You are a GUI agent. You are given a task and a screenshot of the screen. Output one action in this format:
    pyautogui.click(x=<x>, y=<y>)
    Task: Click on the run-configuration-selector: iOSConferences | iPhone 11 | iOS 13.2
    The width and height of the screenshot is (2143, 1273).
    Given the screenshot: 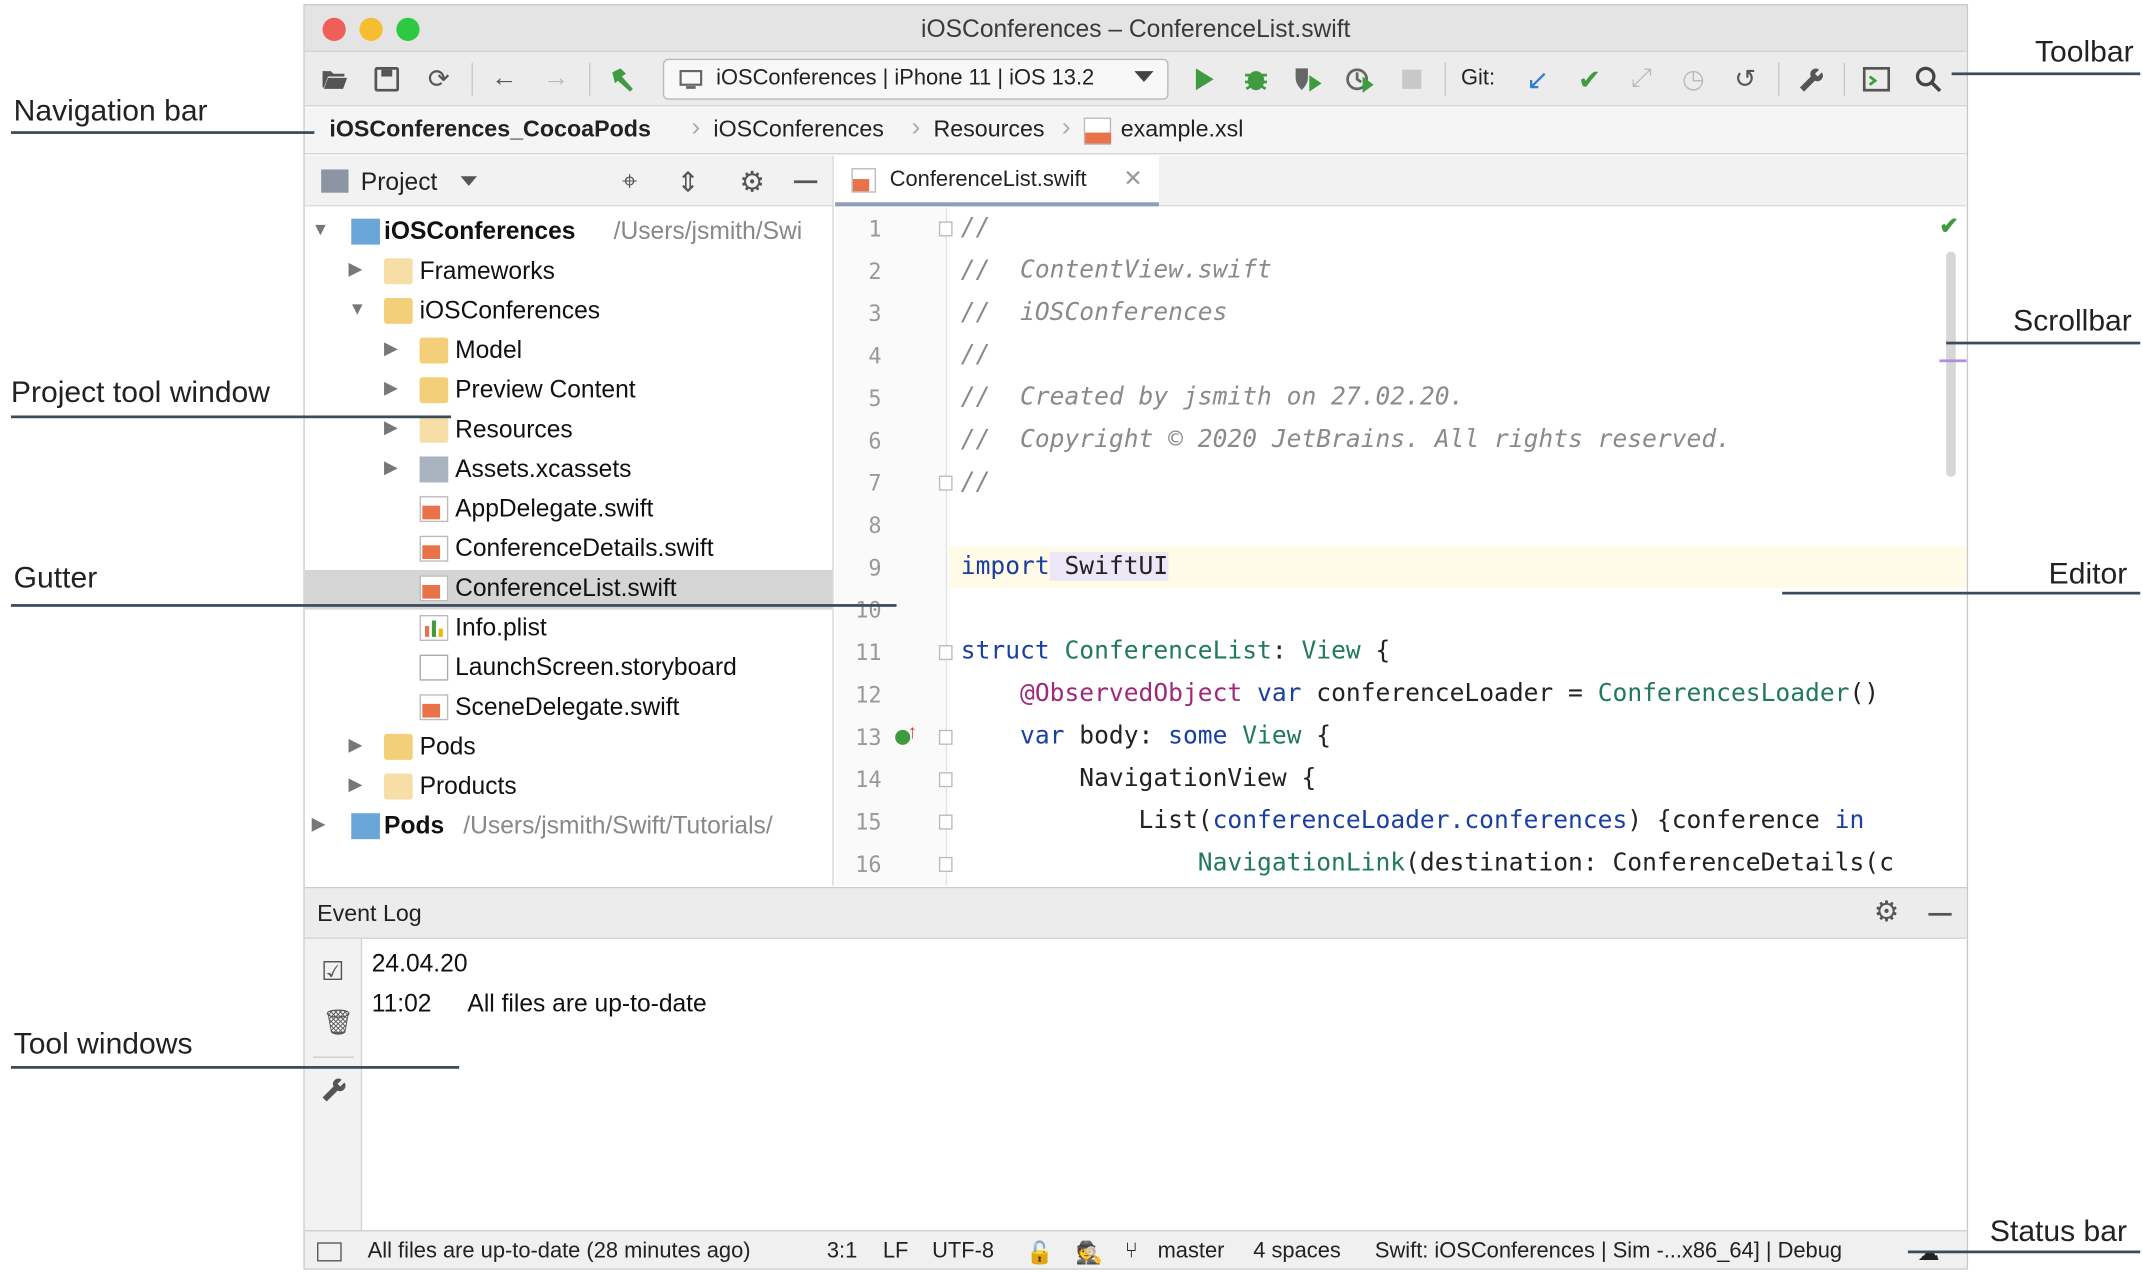 What is the action you would take?
    pyautogui.click(x=915, y=79)
    